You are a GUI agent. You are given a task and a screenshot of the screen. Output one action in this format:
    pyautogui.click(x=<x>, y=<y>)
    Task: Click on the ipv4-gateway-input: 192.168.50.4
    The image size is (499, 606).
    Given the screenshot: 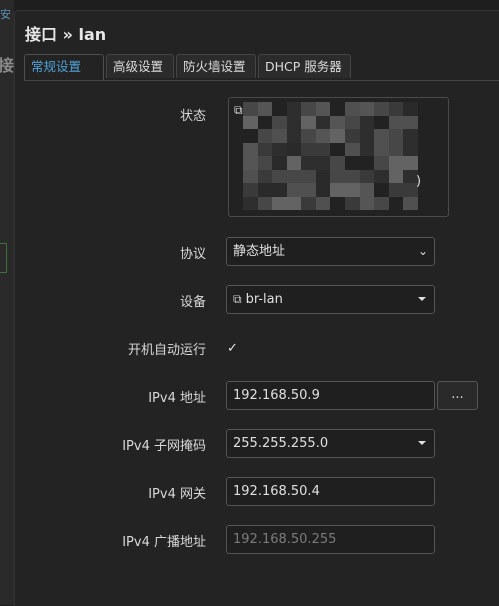 What is the action you would take?
    pyautogui.click(x=330, y=491)
    